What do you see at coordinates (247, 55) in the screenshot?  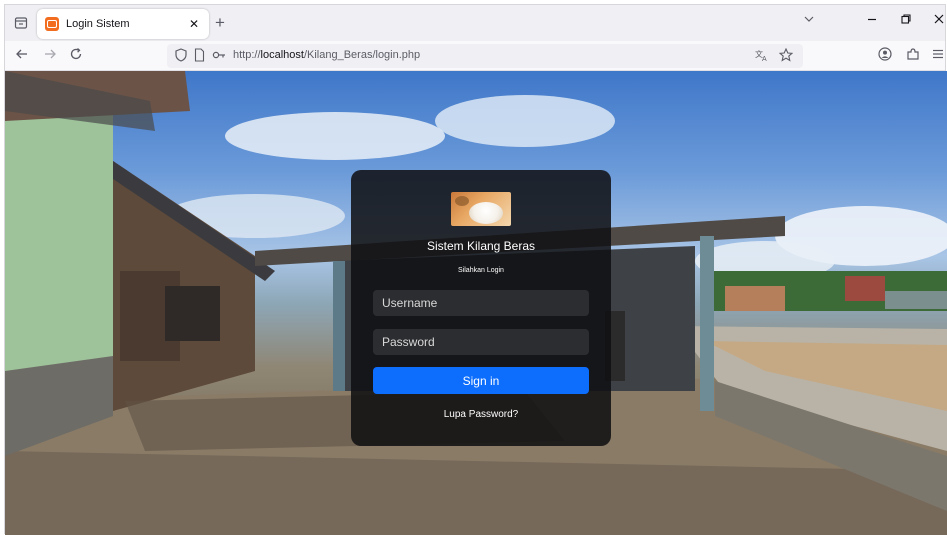 I see `url-scheme: http://` at bounding box center [247, 55].